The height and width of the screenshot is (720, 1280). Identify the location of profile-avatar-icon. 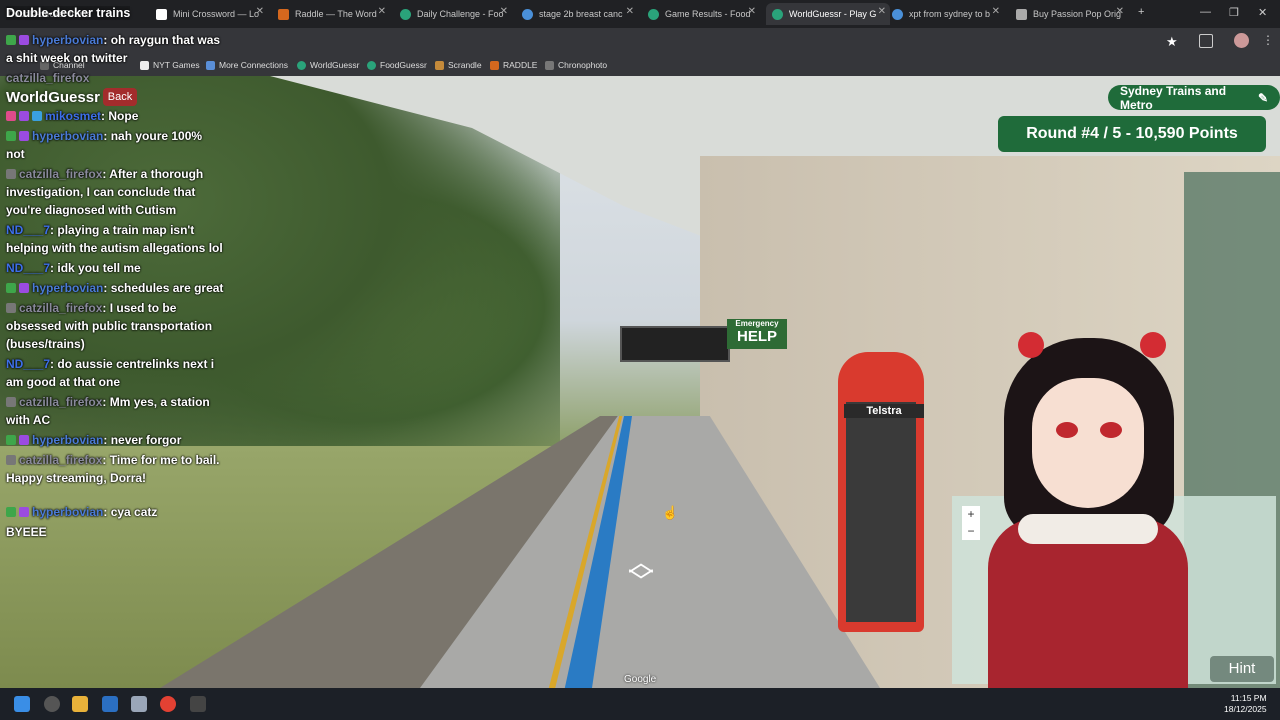
(1241, 40).